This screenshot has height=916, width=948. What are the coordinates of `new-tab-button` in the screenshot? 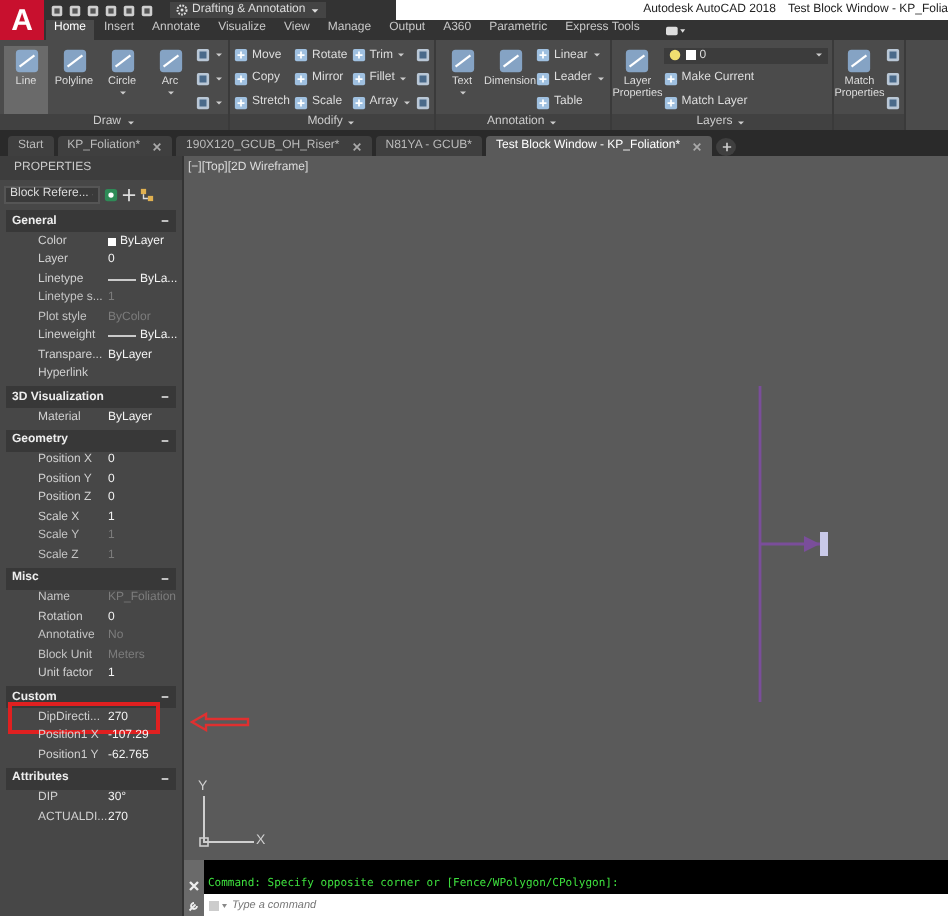 It's located at (726, 147).